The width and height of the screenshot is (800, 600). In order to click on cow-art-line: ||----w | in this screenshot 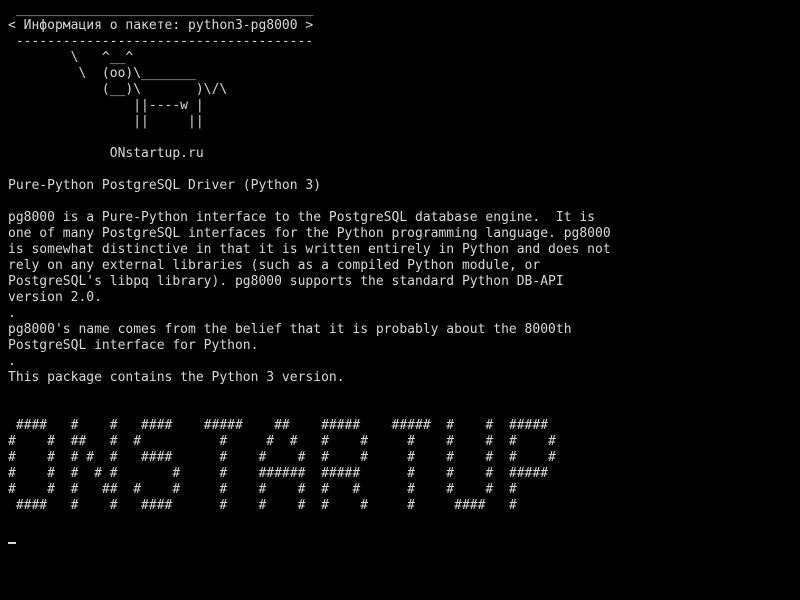, I will do `click(106, 105)`.